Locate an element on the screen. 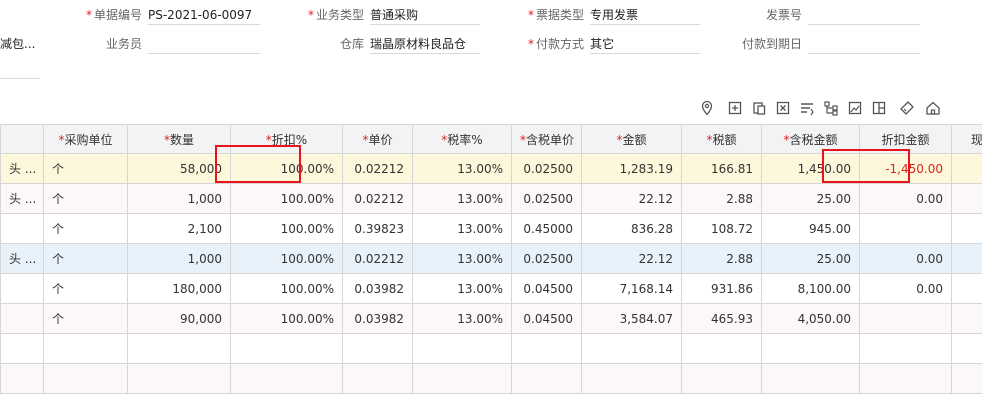 This screenshot has height=401, width=982. cell-unit-price is located at coordinates (377, 348).